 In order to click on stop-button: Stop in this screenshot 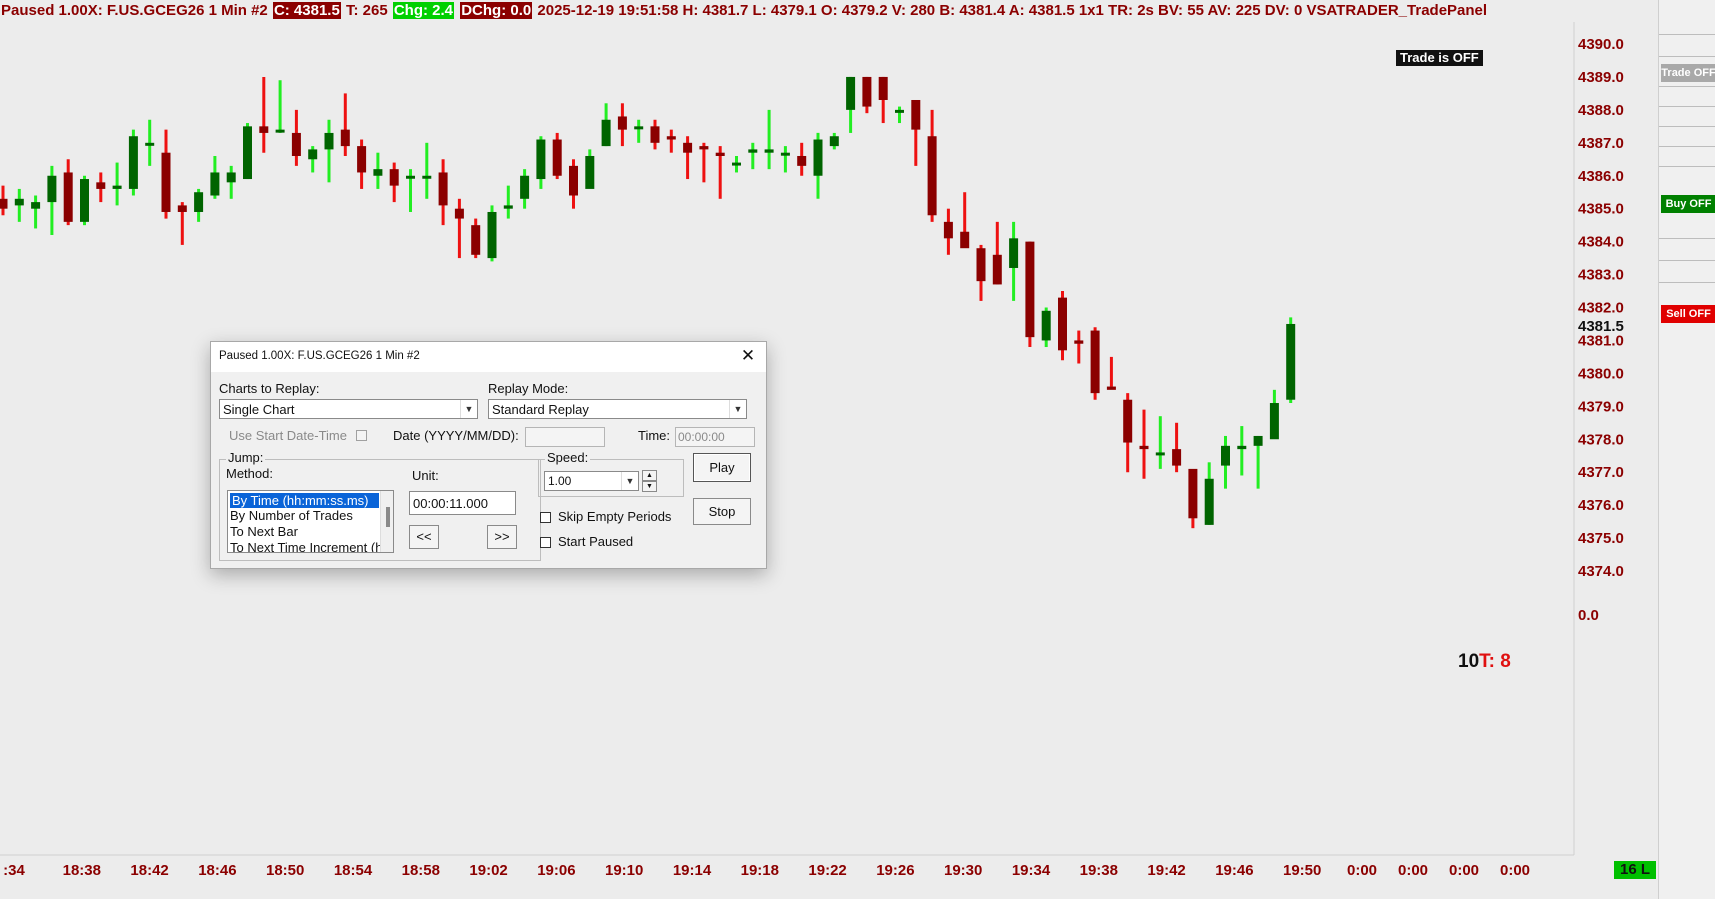, I will do `click(722, 511)`.